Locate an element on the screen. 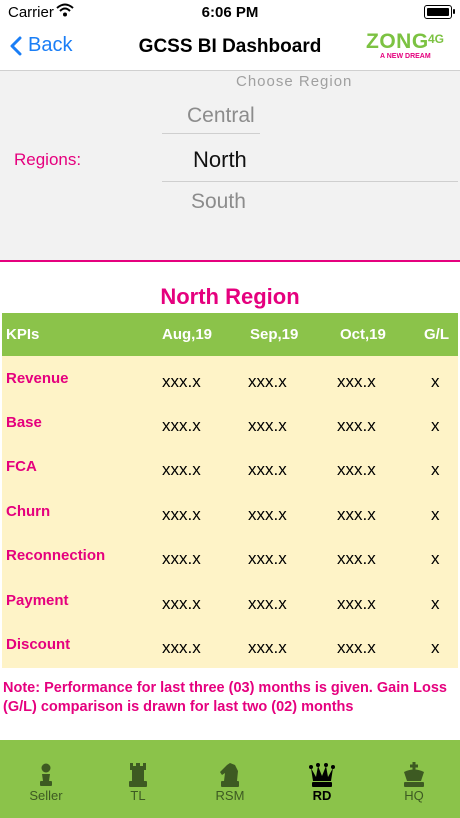 This screenshot has height=818, width=460. kpi-name: Payment is located at coordinates (37, 600).